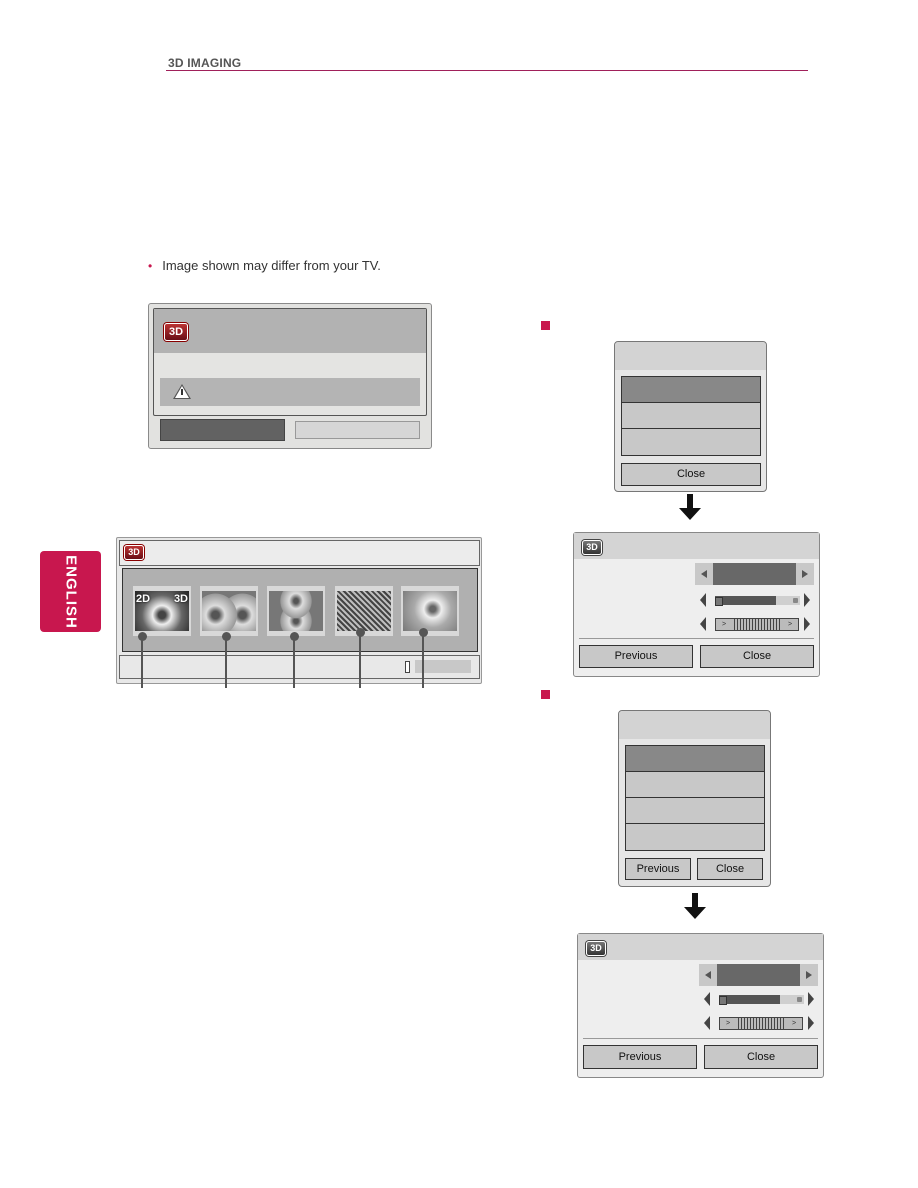 The image size is (918, 1188). I want to click on thumb-label-3d: 3D, so click(180, 599).